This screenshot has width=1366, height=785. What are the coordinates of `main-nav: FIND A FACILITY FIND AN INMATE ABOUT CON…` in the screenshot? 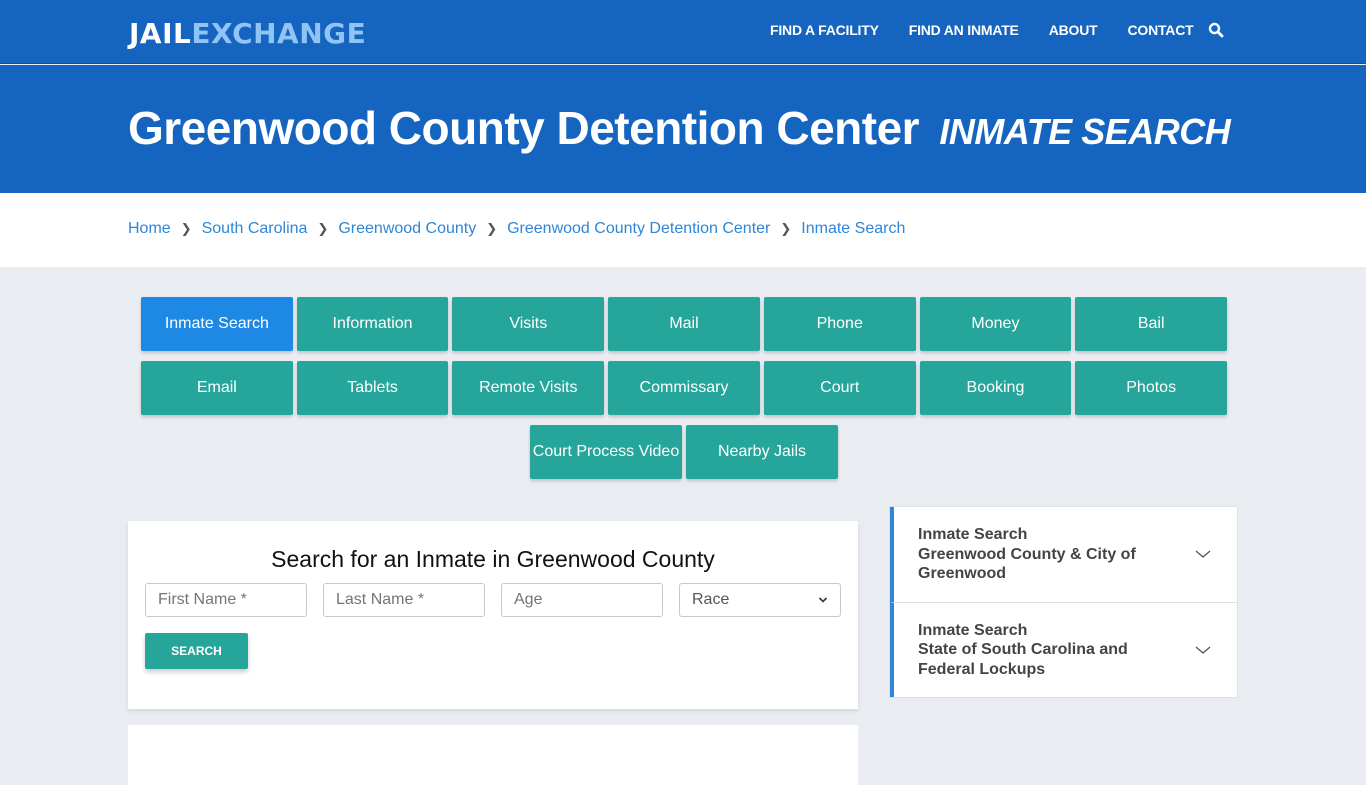 It's located at (997, 30).